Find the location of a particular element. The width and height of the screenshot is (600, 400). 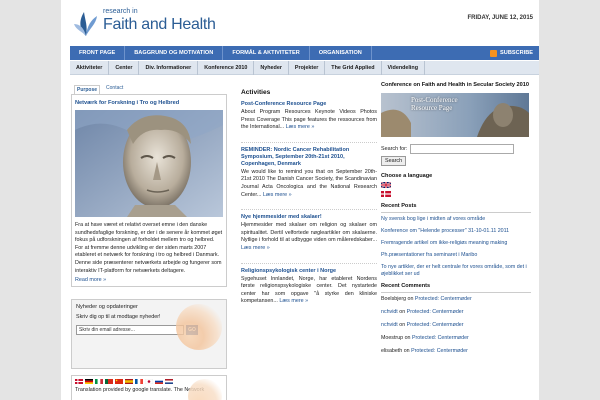

language-heading: Choose a language is located at coordinates (407, 176).